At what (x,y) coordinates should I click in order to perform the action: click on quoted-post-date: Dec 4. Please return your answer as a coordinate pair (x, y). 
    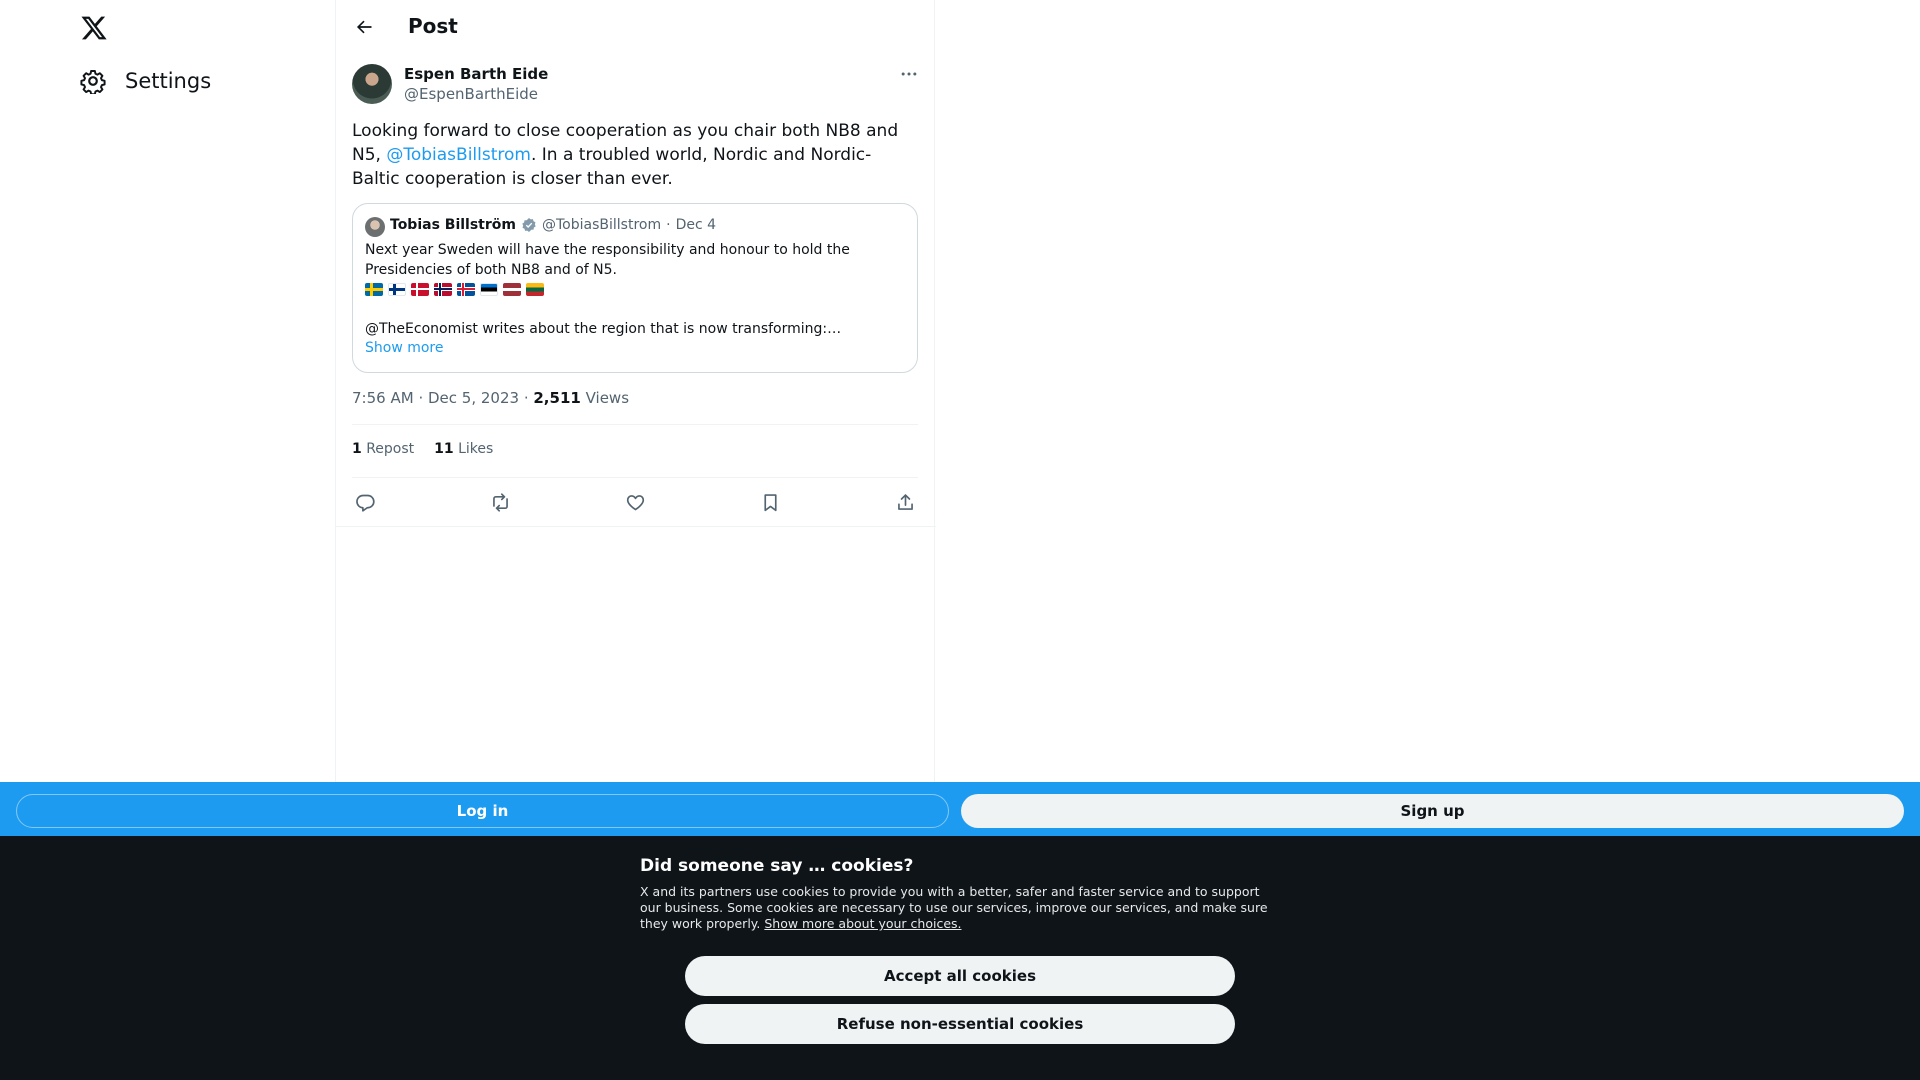
    Looking at the image, I should click on (696, 225).